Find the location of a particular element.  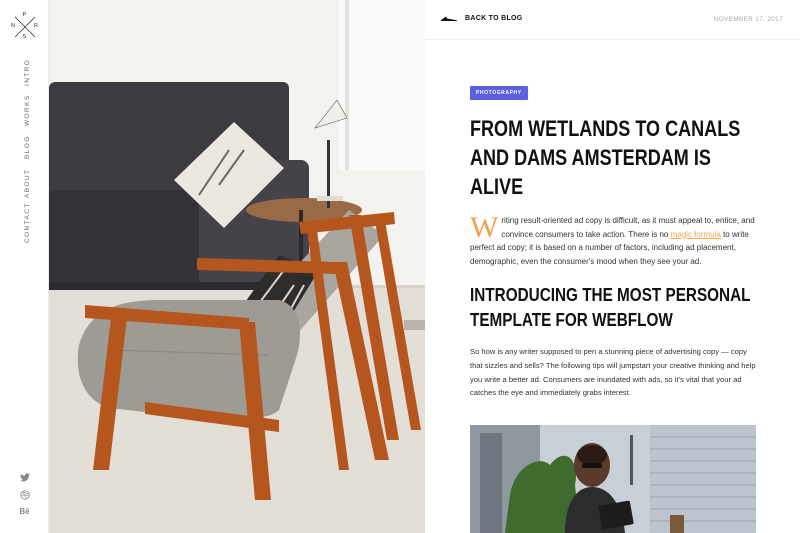

twitter-icon is located at coordinates (24, 477).